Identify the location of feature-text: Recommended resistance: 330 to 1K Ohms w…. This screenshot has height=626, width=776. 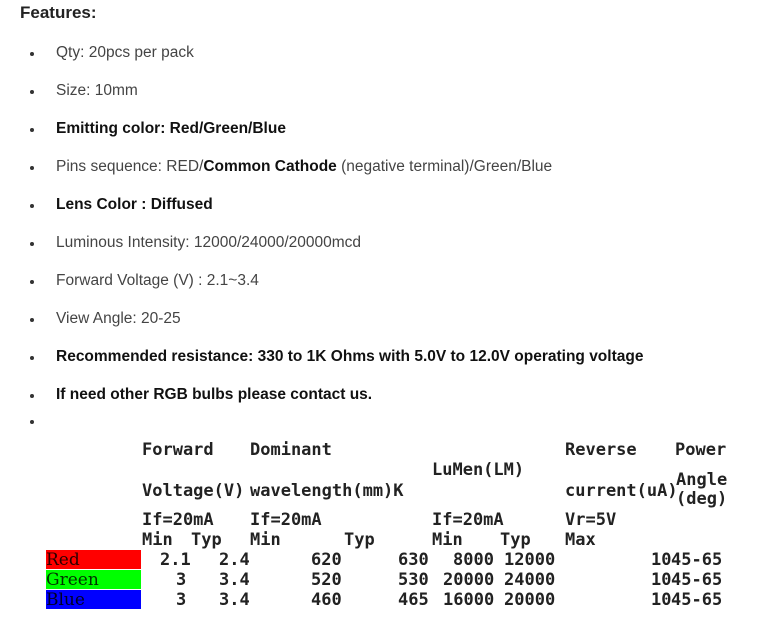
(350, 356).